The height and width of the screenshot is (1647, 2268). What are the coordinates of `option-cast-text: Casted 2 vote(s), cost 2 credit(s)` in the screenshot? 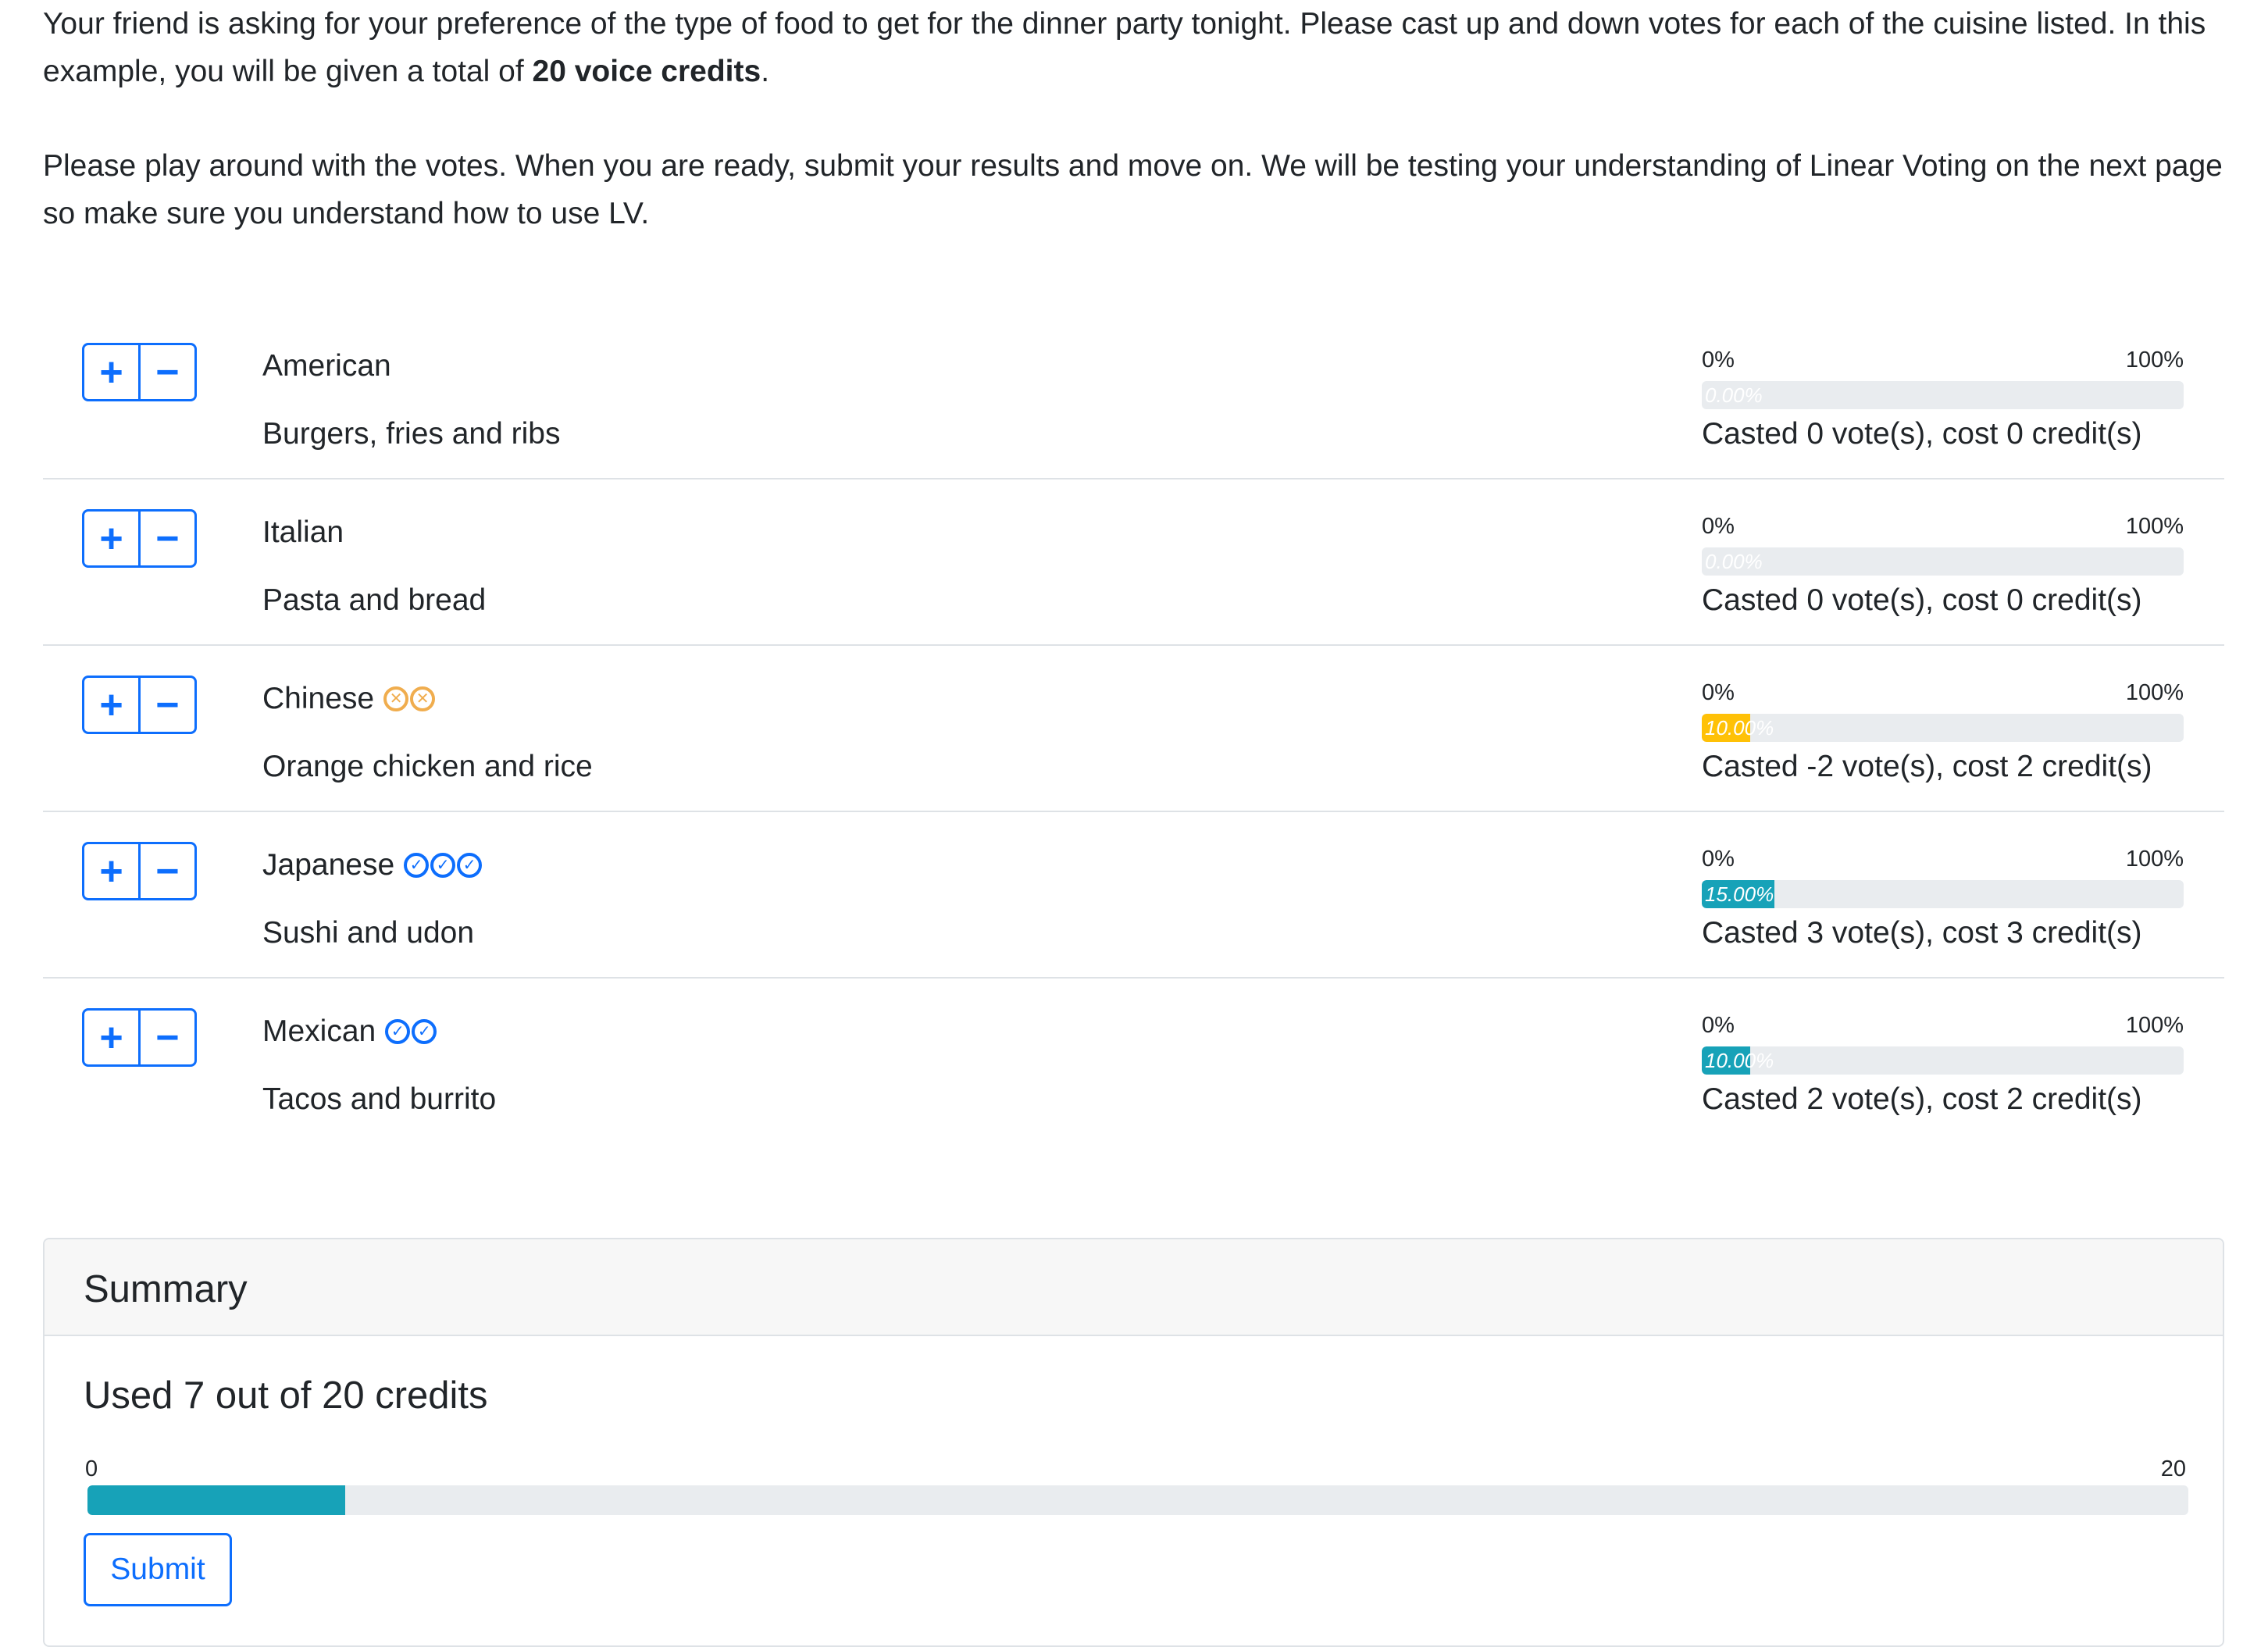 It's located at (1922, 1099).